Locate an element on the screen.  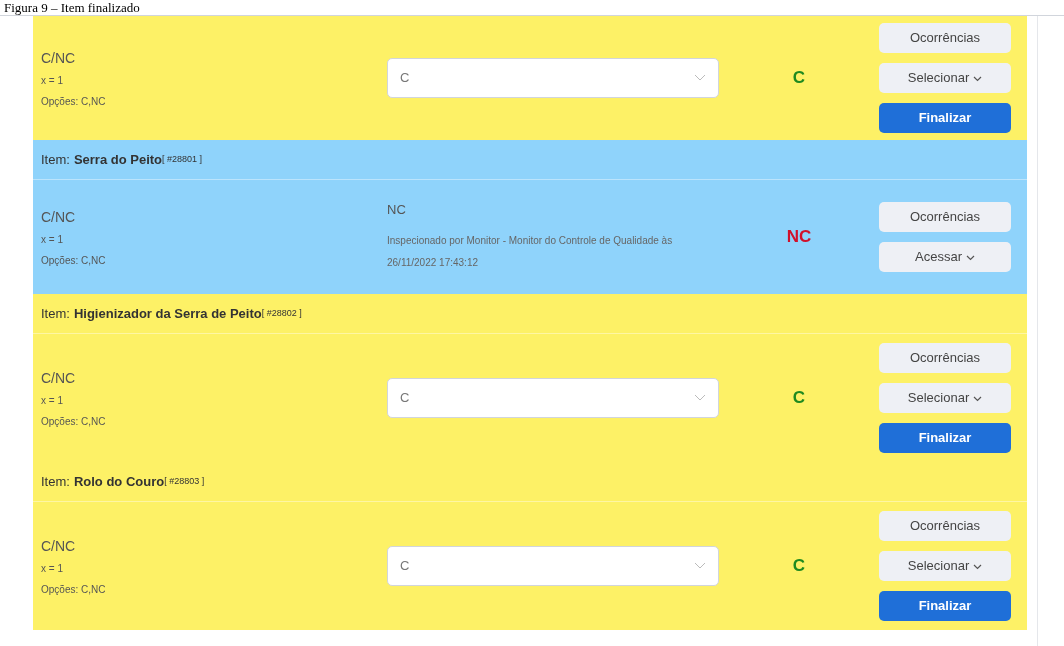
item-name: Higienizador da Serra de Peito is located at coordinates (167, 313).